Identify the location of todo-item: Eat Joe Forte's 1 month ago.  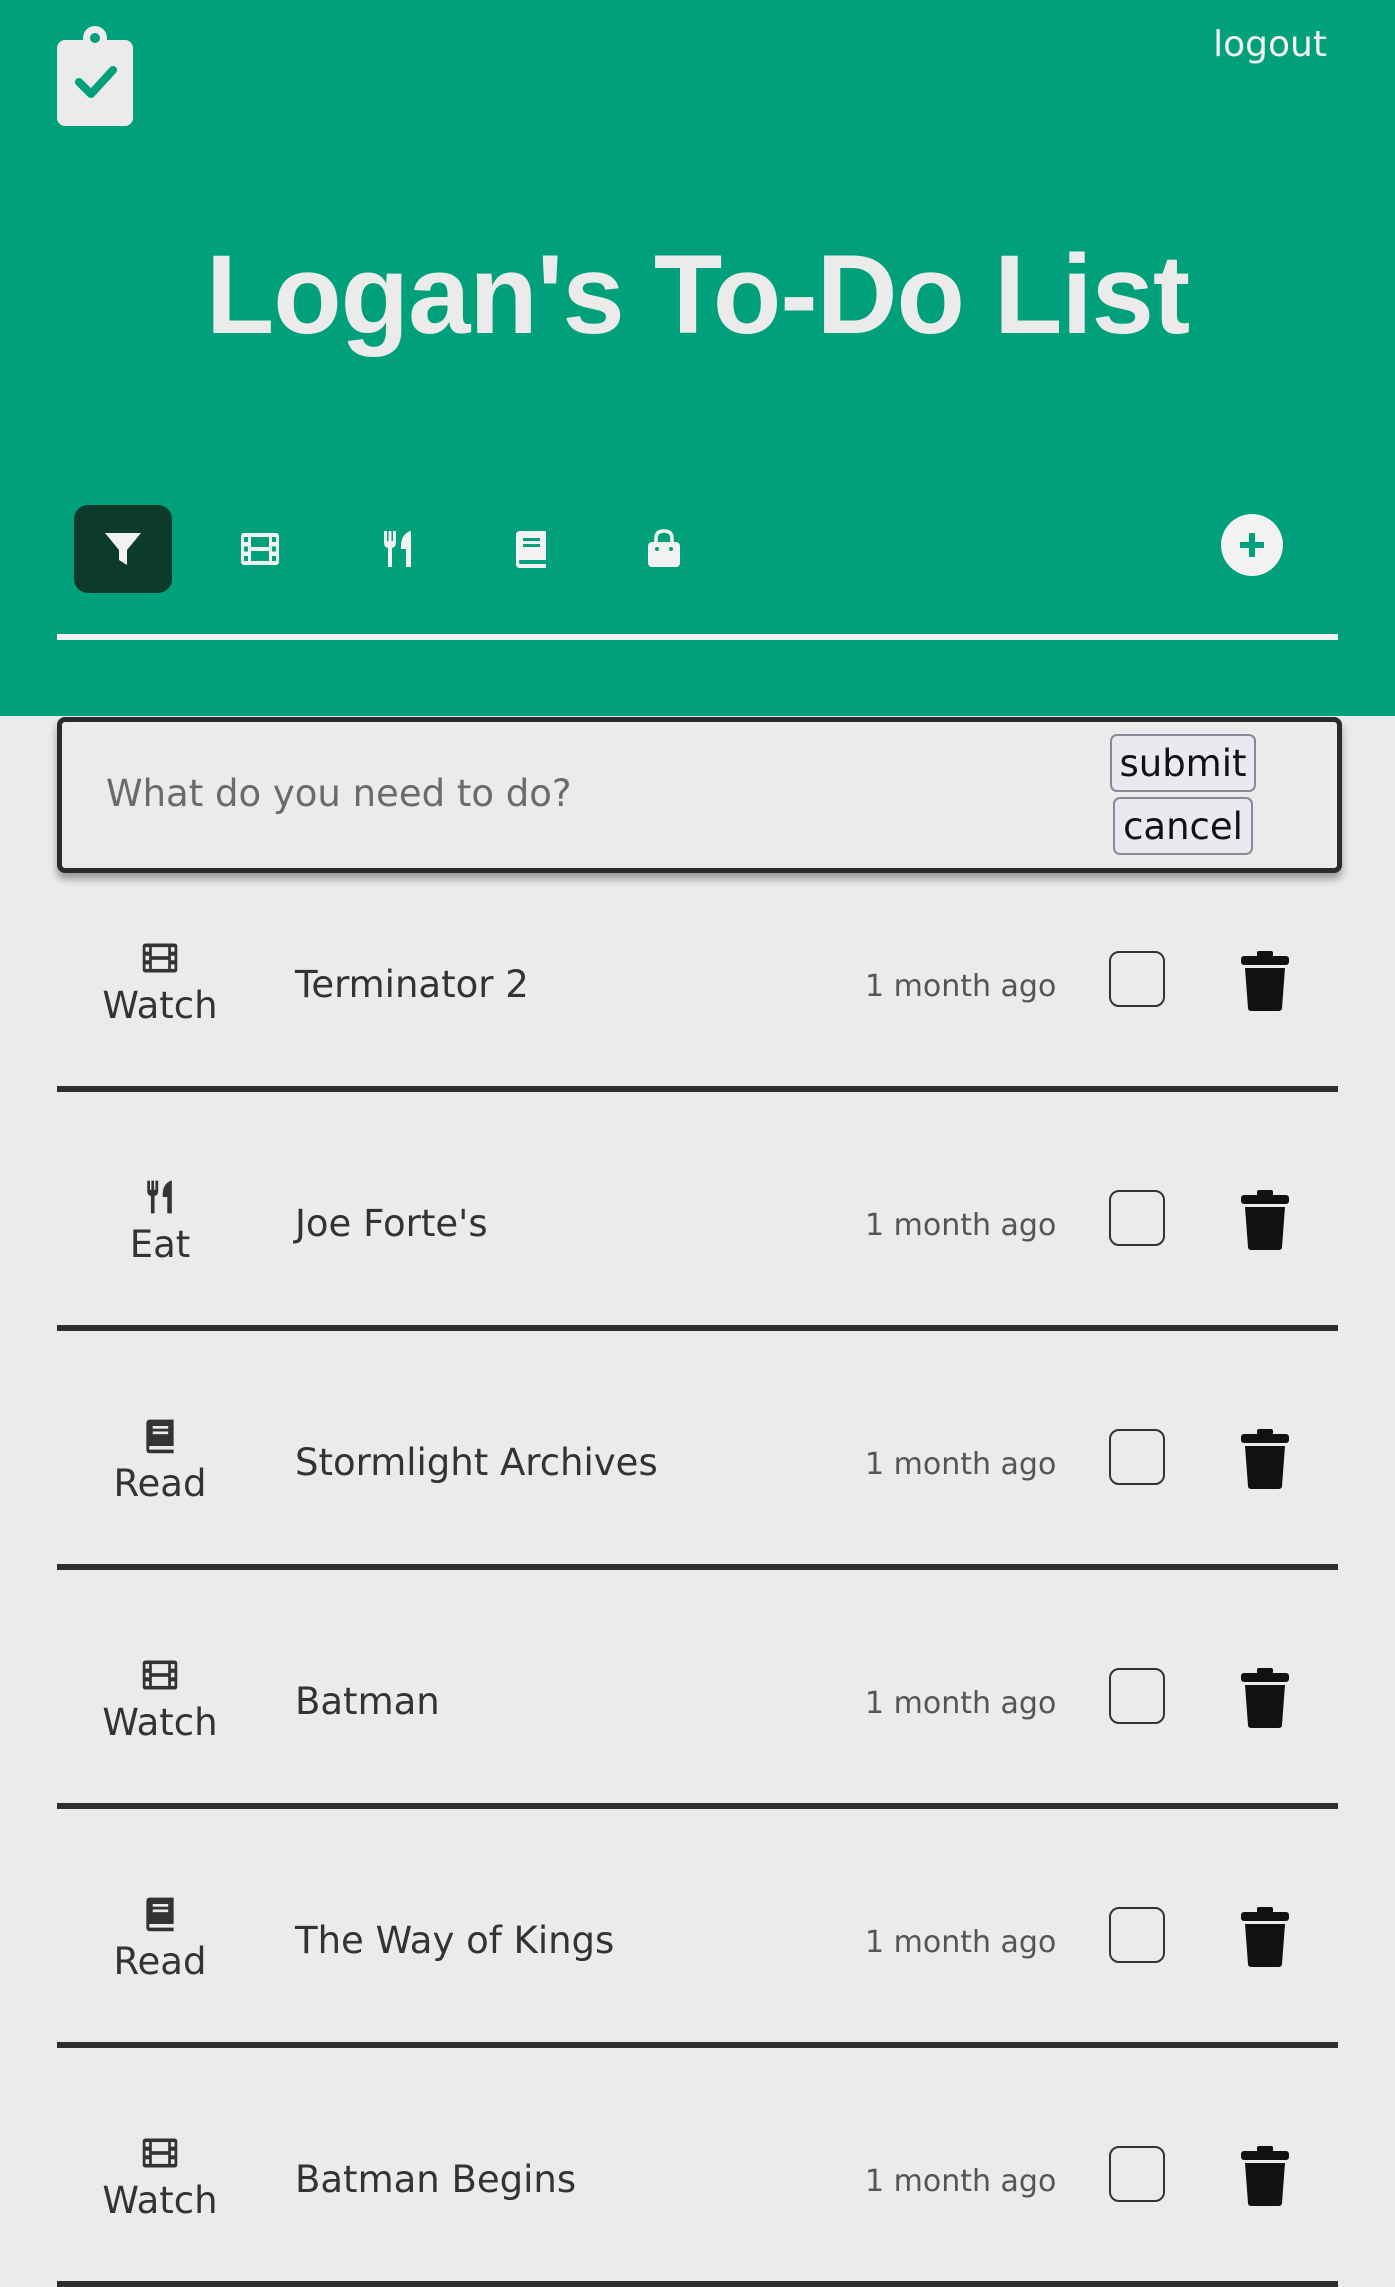
(697, 1211).